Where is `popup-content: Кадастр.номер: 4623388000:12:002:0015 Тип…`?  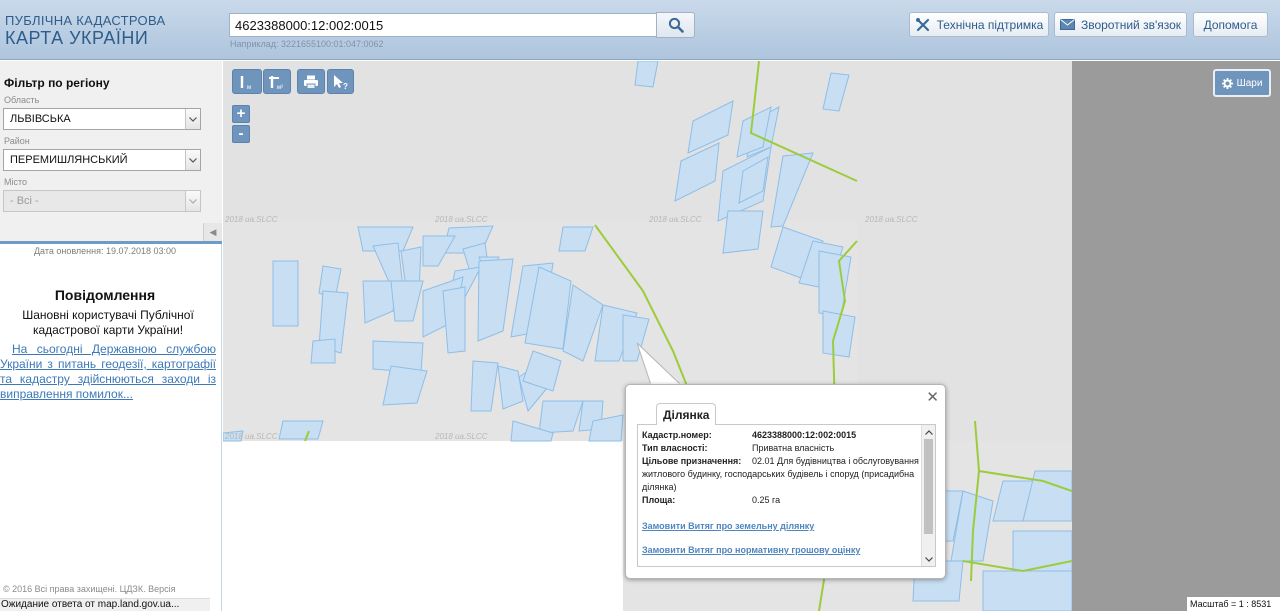 popup-content: Кадастр.номер: 4623388000:12:002:0015 Тип… is located at coordinates (781, 493).